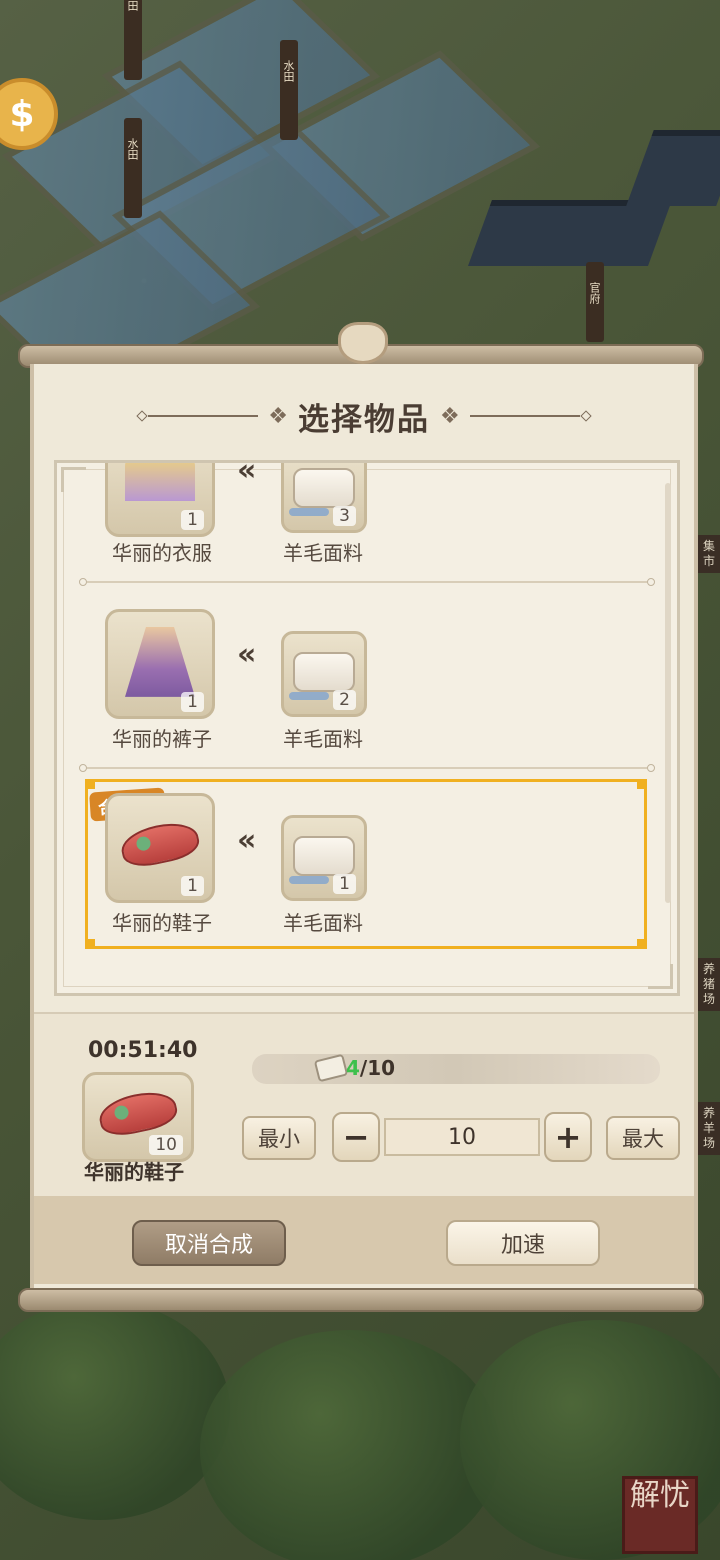 This screenshot has height=1560, width=720. Describe the element at coordinates (462, 1137) in the screenshot. I see `quantity-field: 10` at that location.